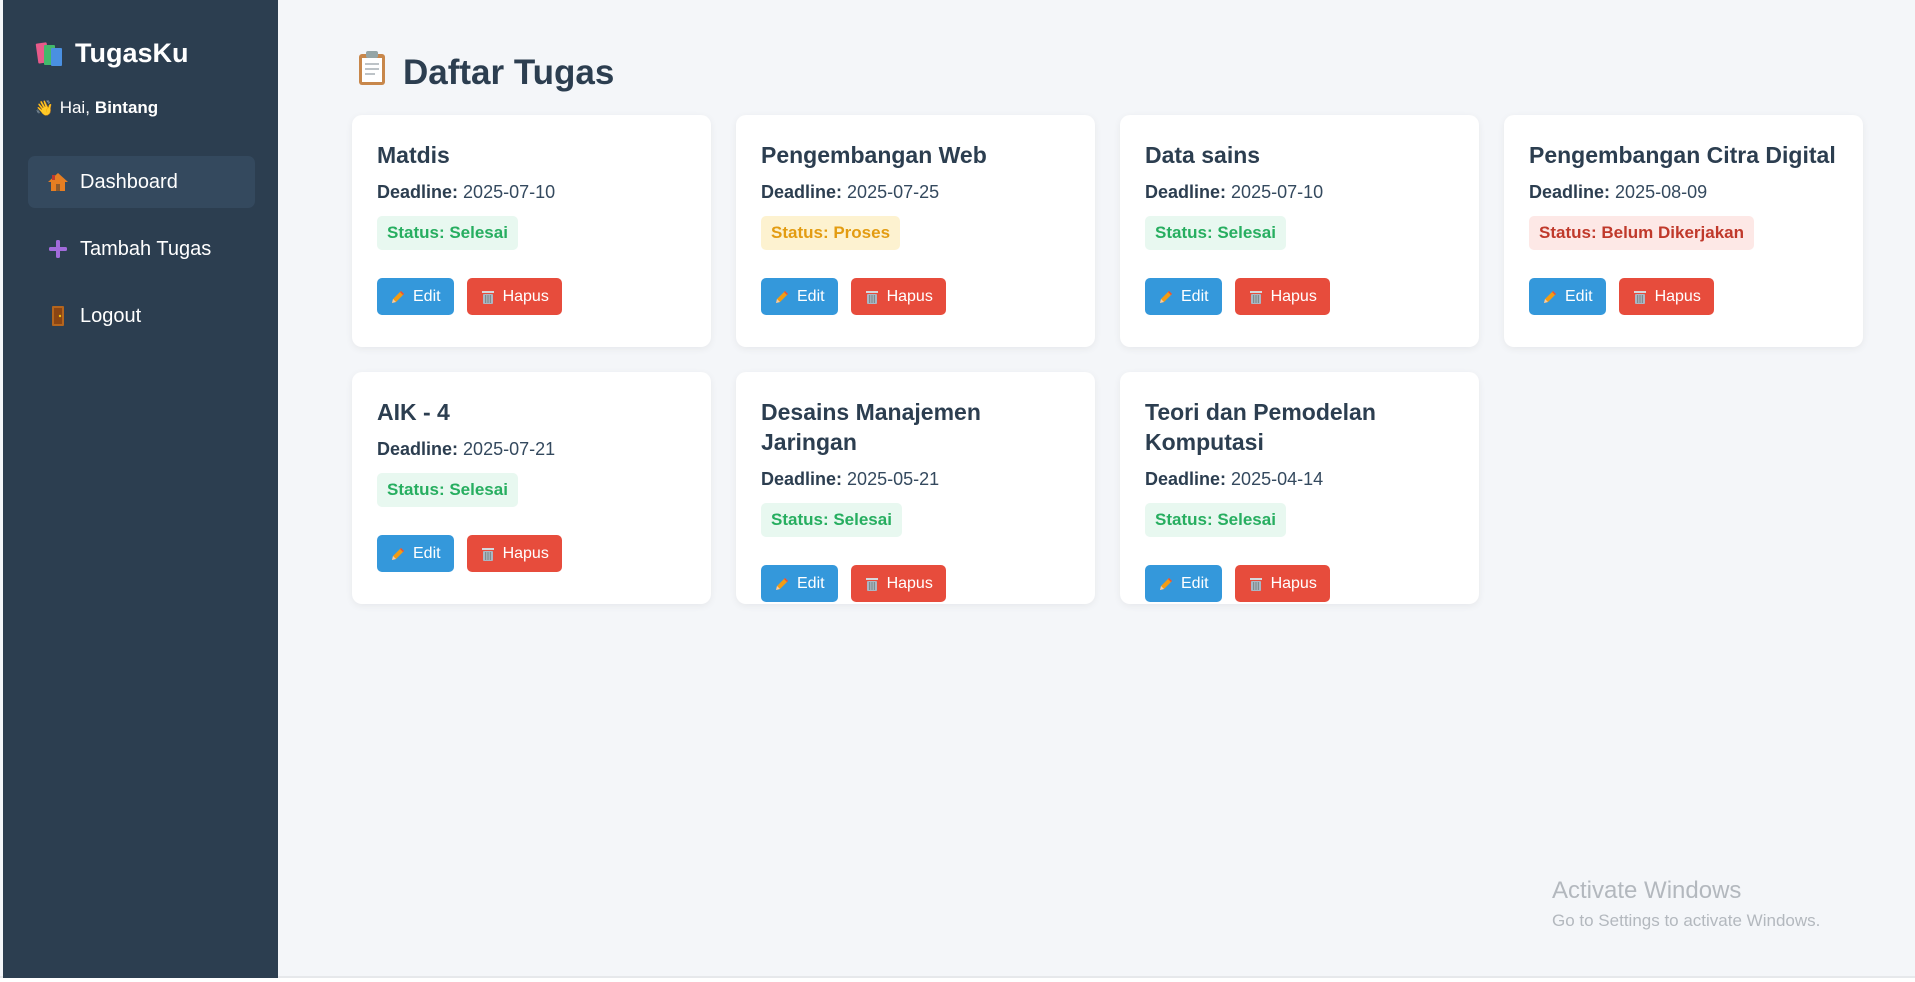  What do you see at coordinates (509, 72) in the screenshot?
I see `page-title-text: Daftar Tugas` at bounding box center [509, 72].